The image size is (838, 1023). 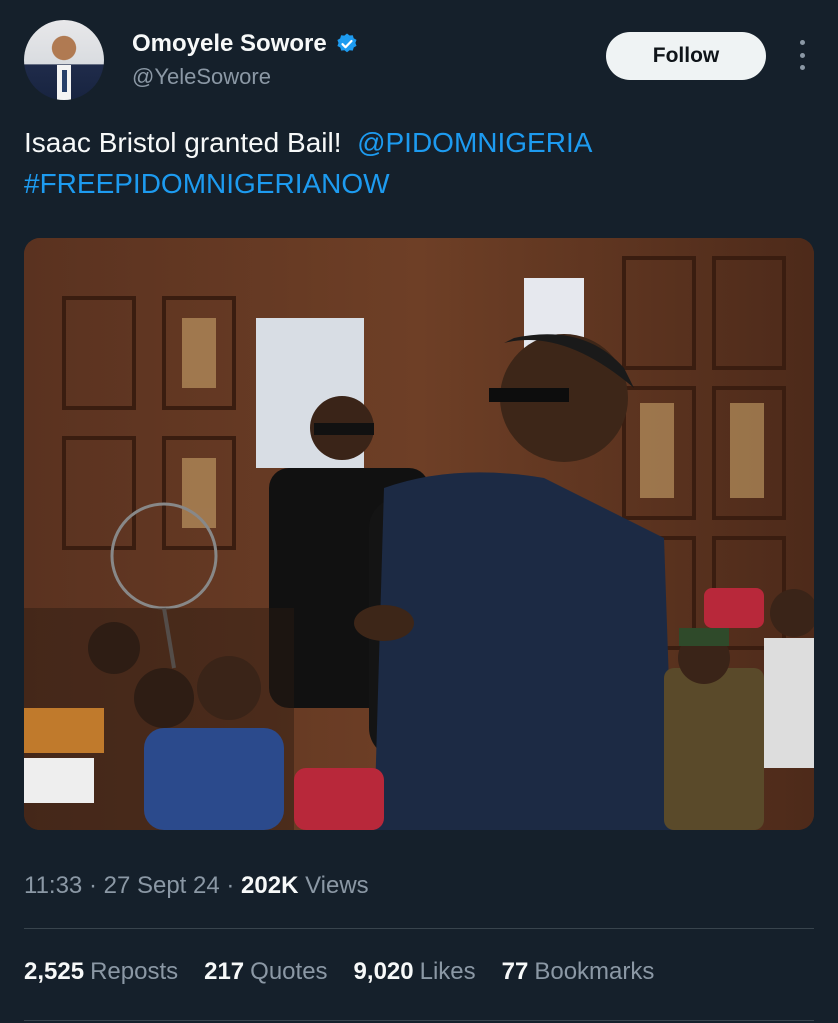 What do you see at coordinates (134, 971) in the screenshot?
I see `reposts-label: Reposts` at bounding box center [134, 971].